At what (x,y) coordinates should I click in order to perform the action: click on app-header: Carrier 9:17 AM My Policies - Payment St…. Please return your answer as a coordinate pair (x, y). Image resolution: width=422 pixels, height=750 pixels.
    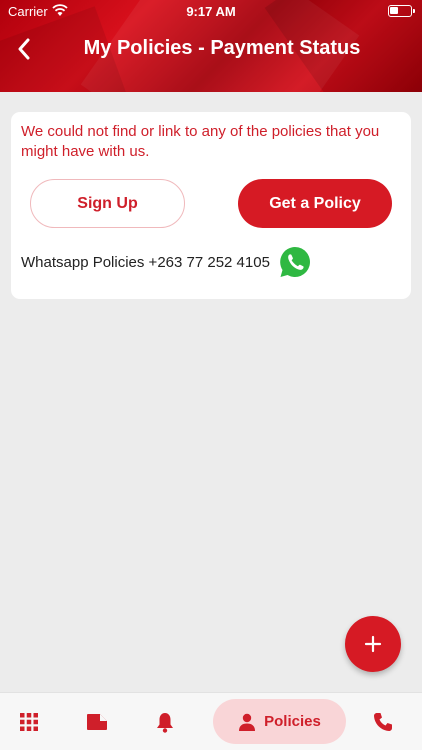
    Looking at the image, I should click on (211, 46).